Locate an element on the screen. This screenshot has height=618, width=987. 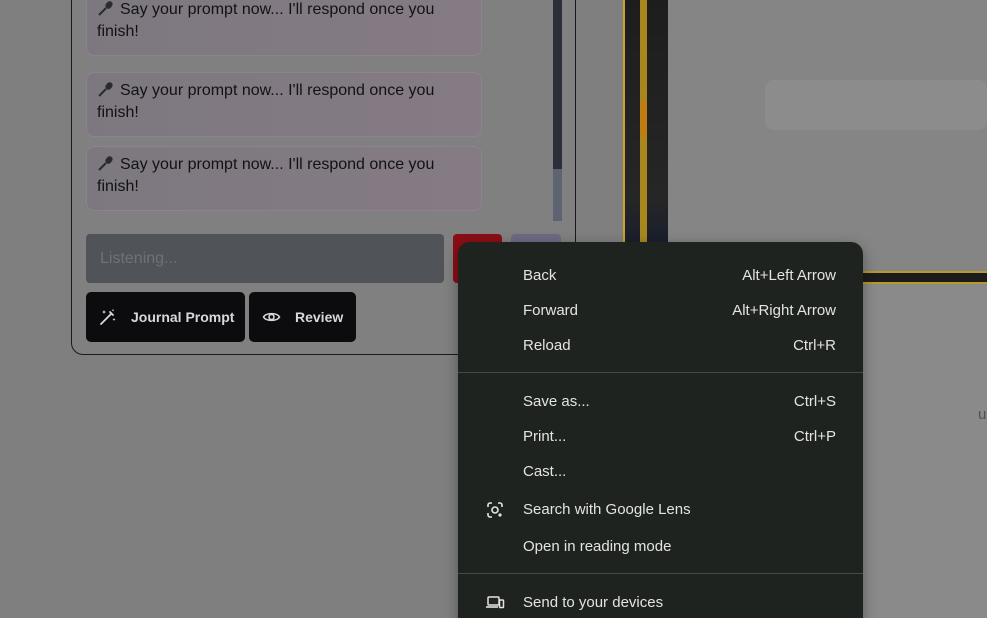
menu-item-label: Reload is located at coordinates (547, 345).